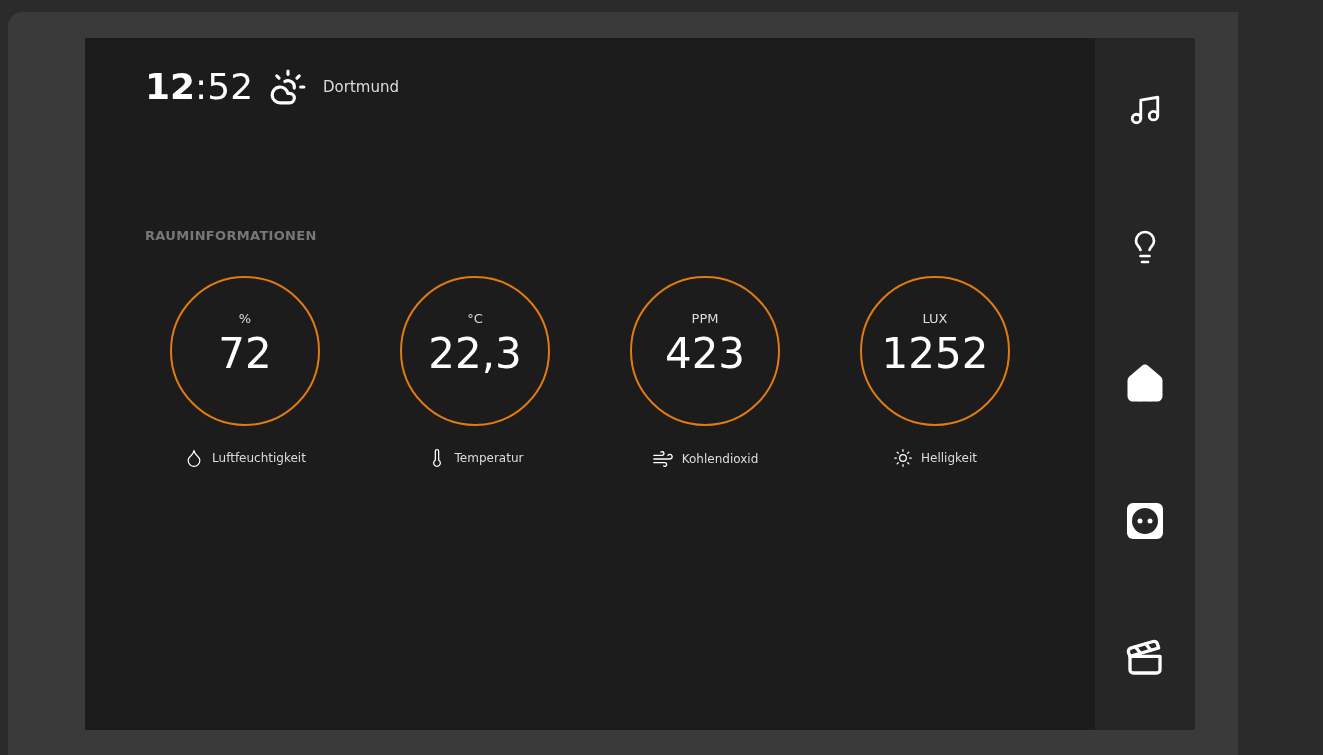 Image resolution: width=1323 pixels, height=755 pixels. What do you see at coordinates (1145, 384) in the screenshot?
I see `home-icon` at bounding box center [1145, 384].